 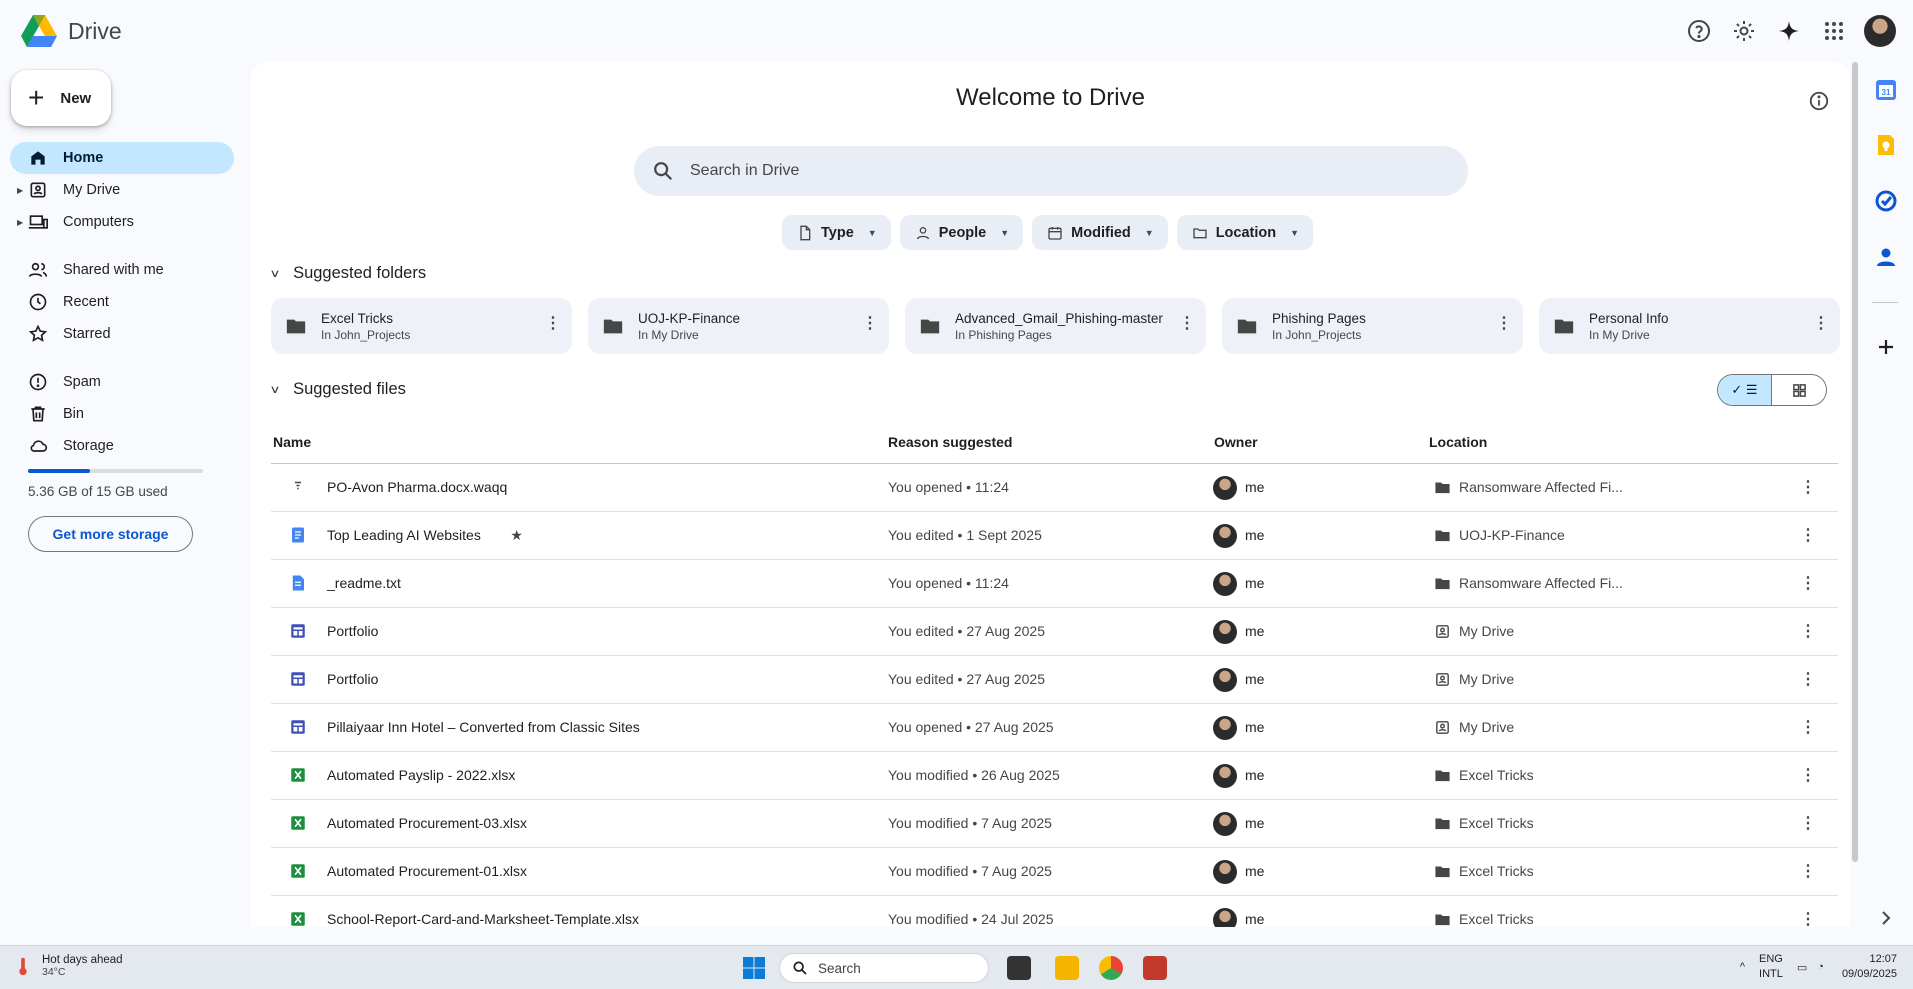 I want to click on volume-icon: ◔, so click(x=1820, y=967).